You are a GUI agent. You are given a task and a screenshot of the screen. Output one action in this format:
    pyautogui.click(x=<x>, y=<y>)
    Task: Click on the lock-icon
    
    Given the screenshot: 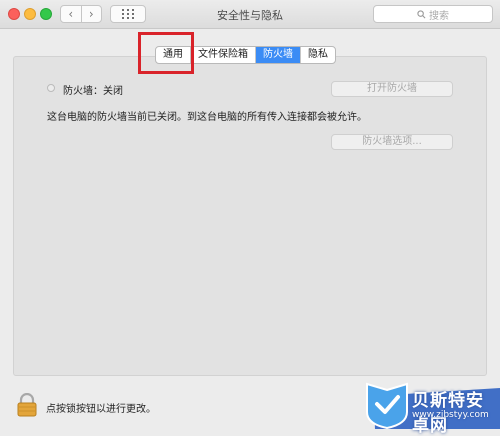 What is the action you would take?
    pyautogui.click(x=27, y=404)
    